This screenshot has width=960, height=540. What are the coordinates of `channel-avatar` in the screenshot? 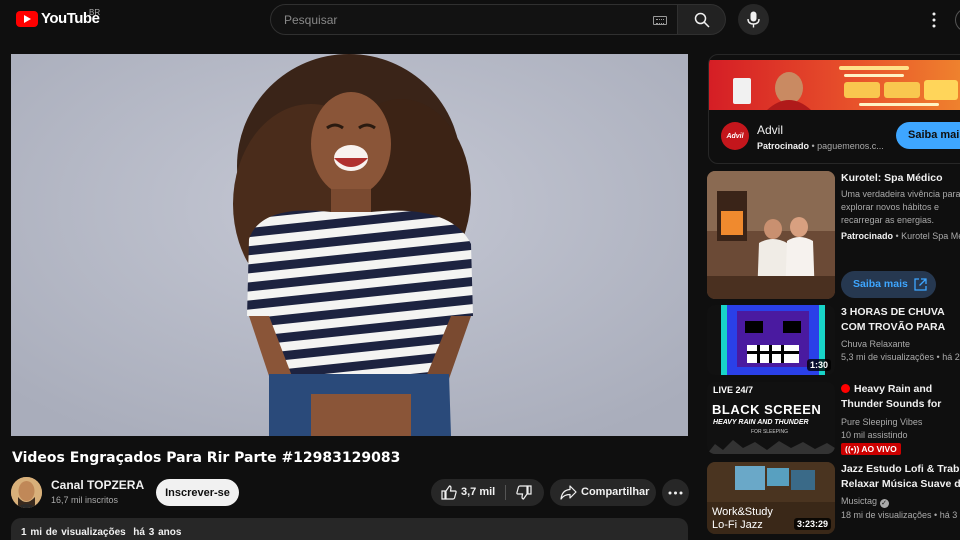 It's located at (26, 492).